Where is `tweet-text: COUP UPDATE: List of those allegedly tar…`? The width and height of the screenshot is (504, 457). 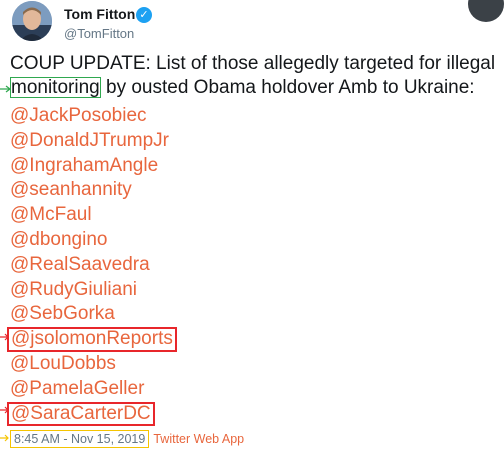
tweet-text: COUP UPDATE: List of those allegedly tar… is located at coordinates (257, 76).